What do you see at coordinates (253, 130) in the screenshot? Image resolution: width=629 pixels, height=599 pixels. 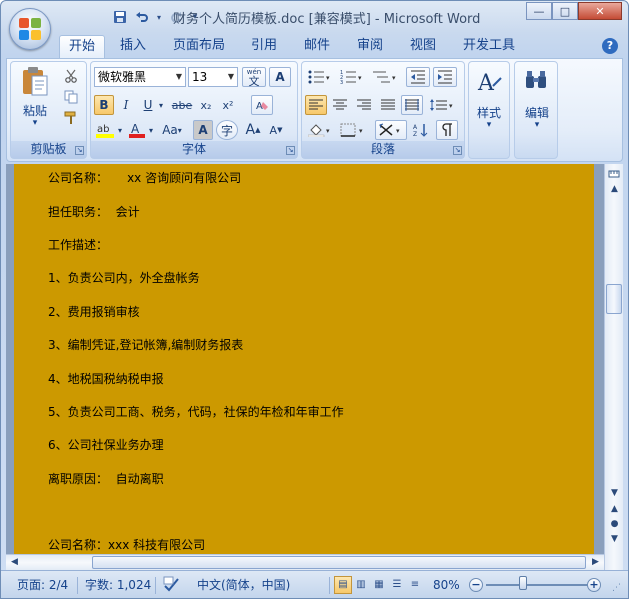 I see `grow-font-button: A ▲` at bounding box center [253, 130].